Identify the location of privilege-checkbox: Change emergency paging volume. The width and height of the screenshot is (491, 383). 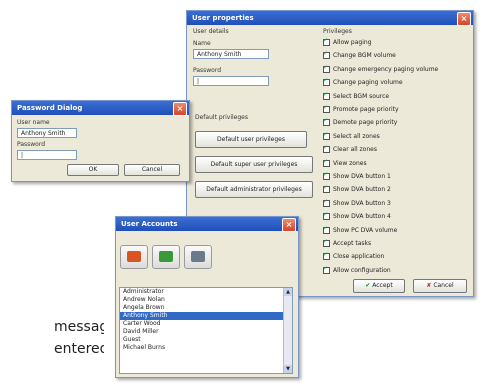
(381, 68).